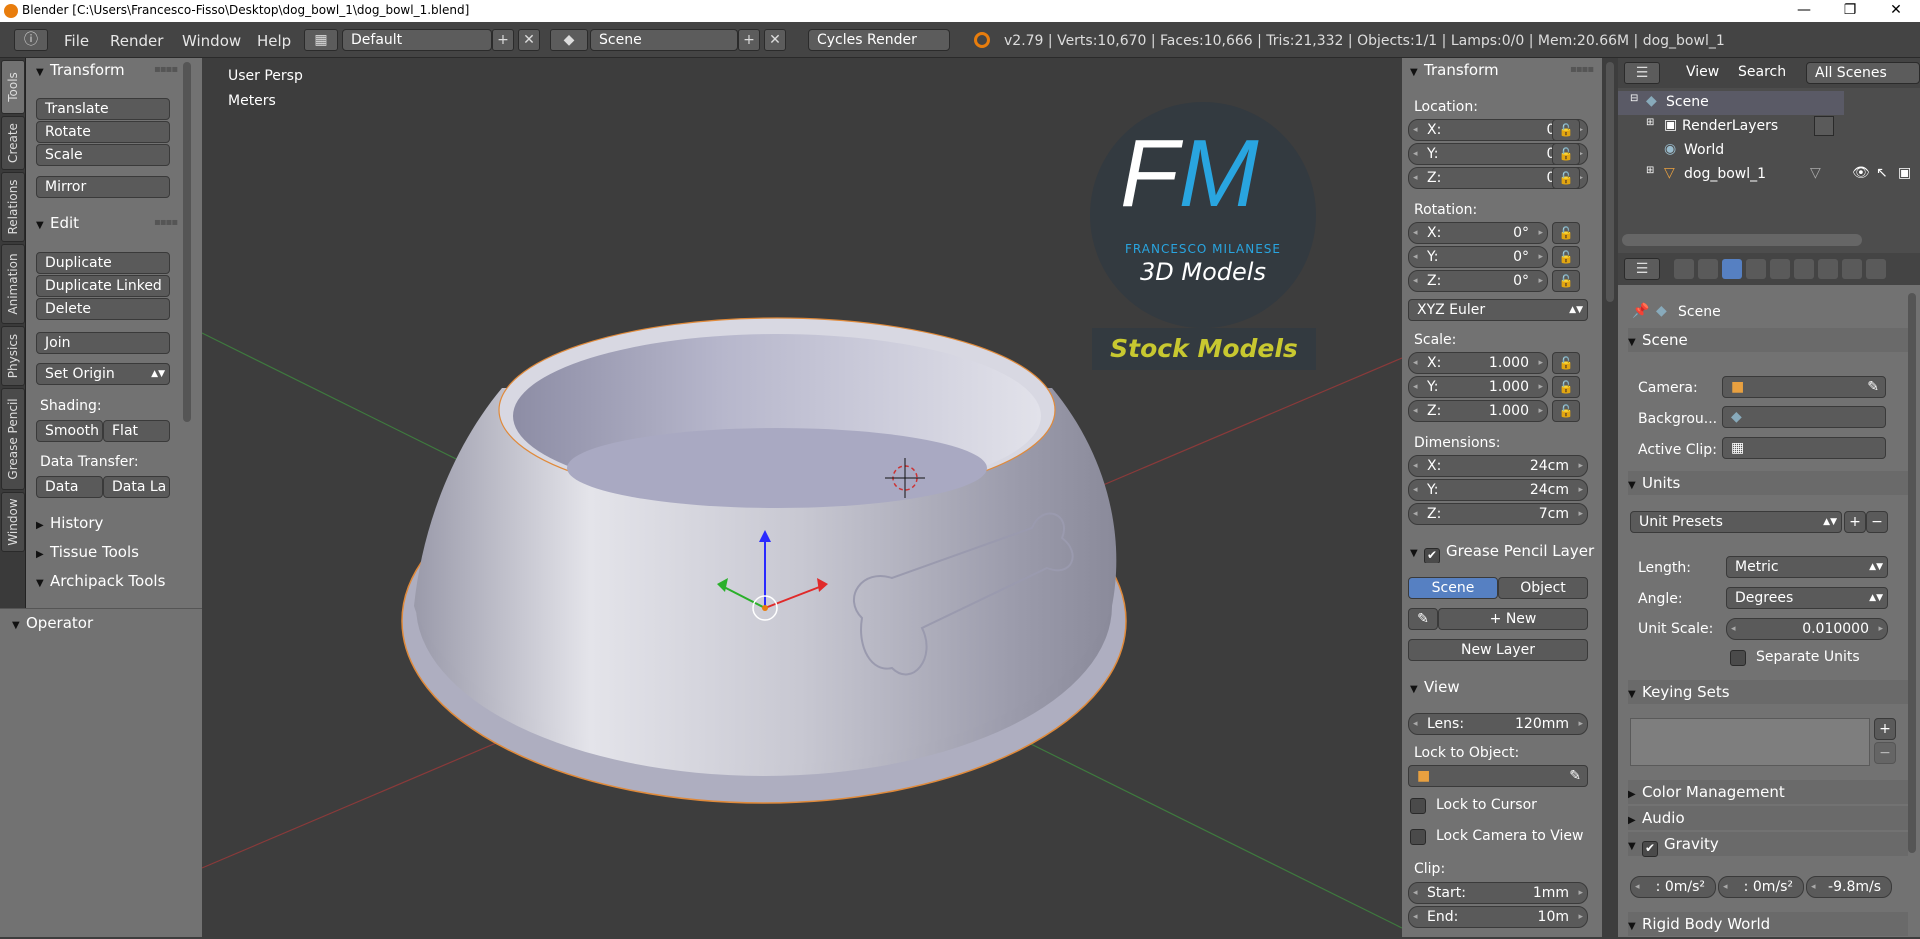  I want to click on mirror-button: Mirror, so click(103, 187).